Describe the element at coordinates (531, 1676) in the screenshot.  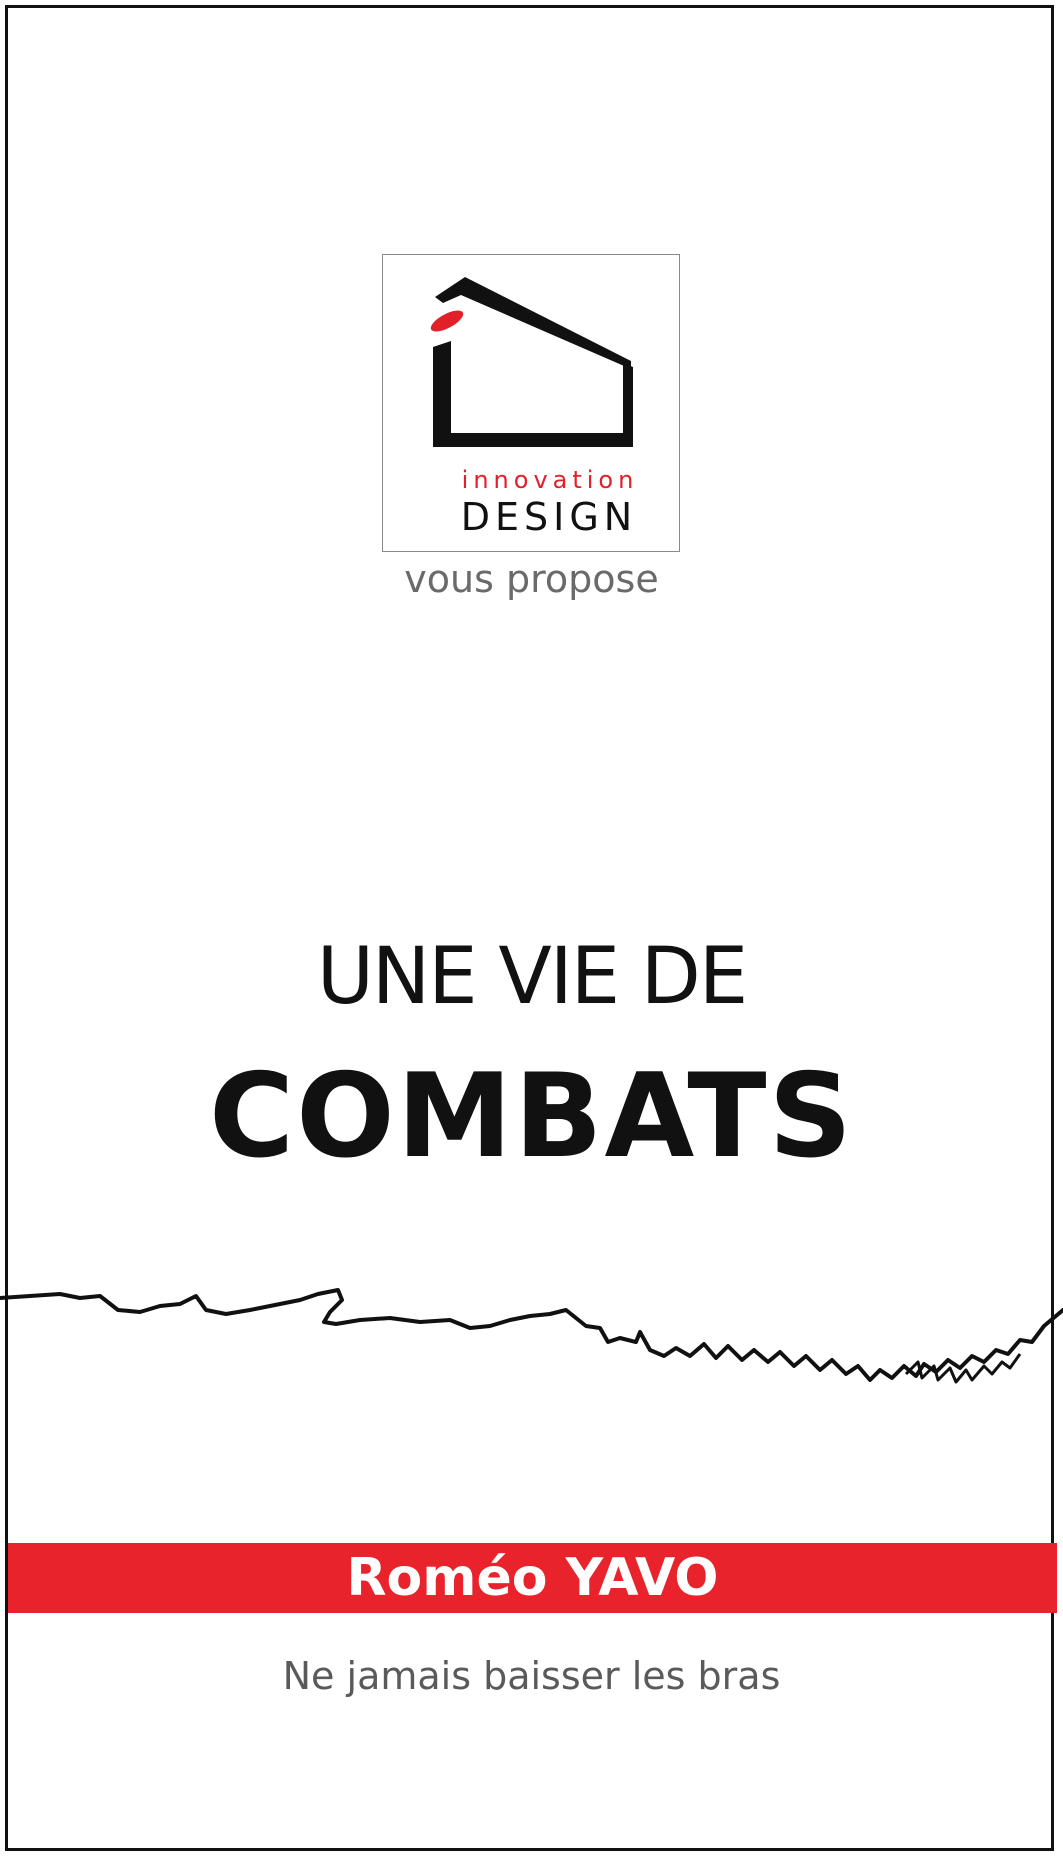
I see `book-tagline: Ne jamais baisser les bras` at that location.